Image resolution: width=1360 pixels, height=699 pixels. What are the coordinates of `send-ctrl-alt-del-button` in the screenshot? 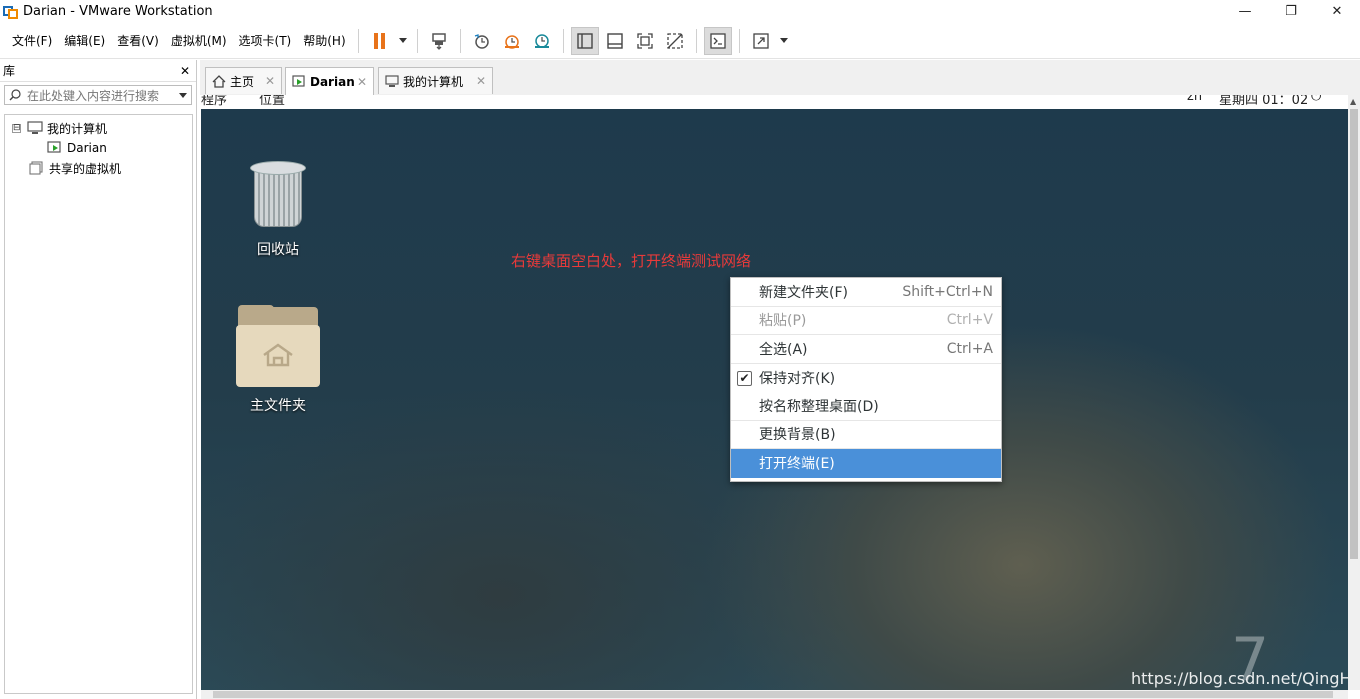 It's located at (439, 41).